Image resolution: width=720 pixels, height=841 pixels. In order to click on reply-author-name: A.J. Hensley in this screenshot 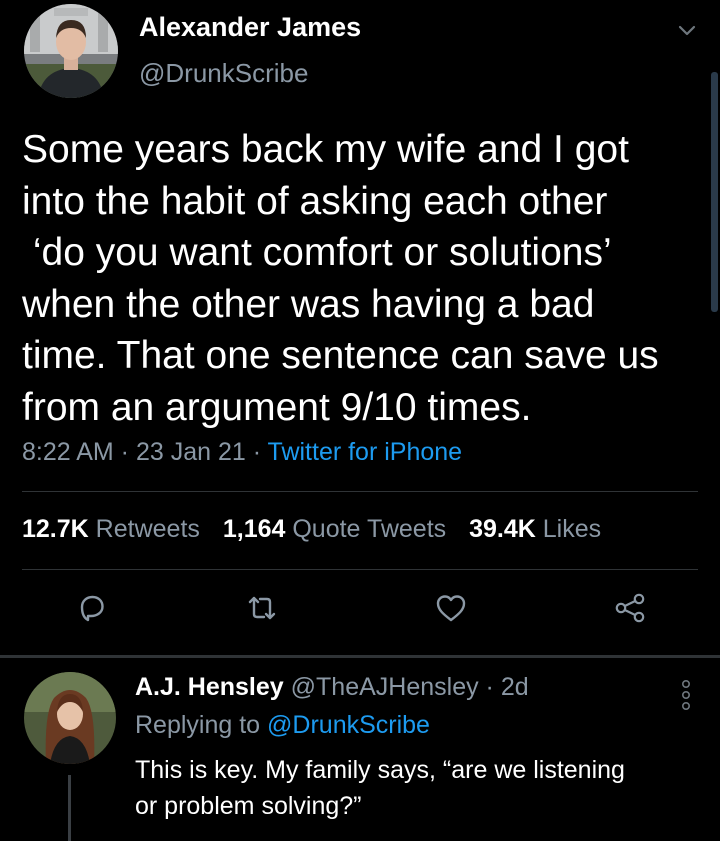, I will do `click(209, 687)`.